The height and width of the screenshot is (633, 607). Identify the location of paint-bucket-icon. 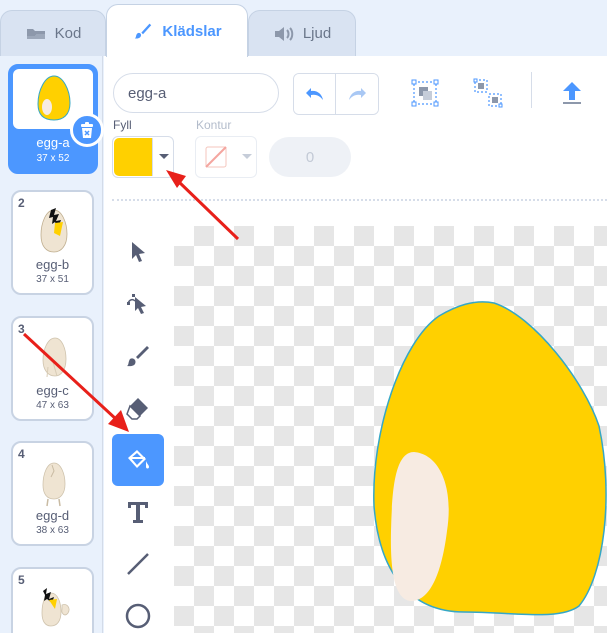
(138, 459).